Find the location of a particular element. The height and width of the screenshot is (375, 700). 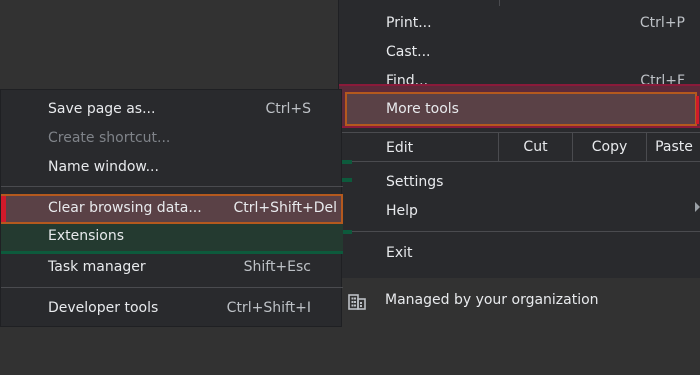

submenu-item-label: Task manager is located at coordinates (97, 267).